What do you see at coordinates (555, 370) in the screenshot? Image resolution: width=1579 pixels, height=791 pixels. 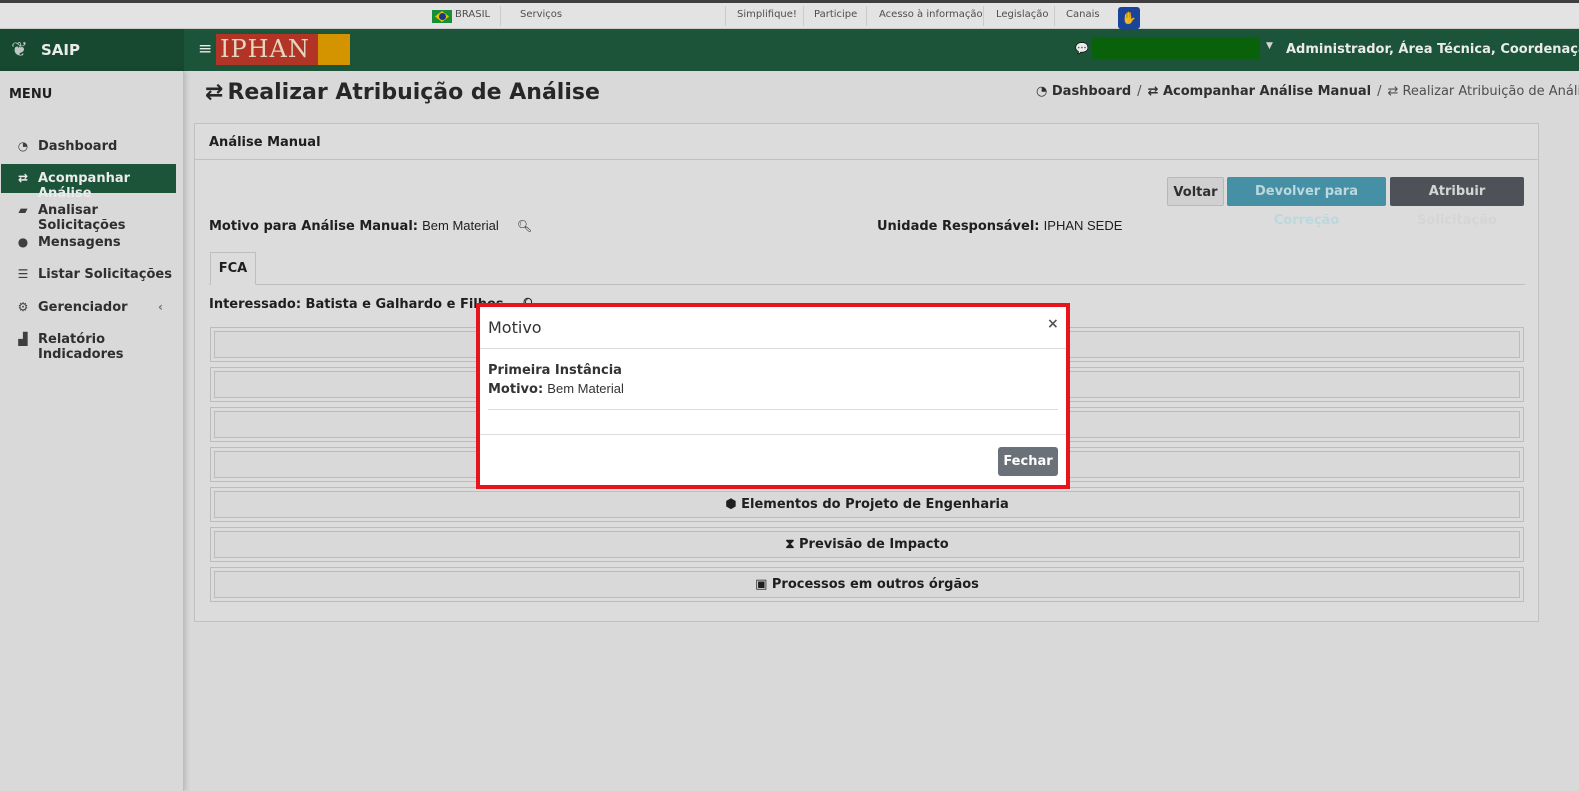 I see `modal-instance: Primeira Instância` at bounding box center [555, 370].